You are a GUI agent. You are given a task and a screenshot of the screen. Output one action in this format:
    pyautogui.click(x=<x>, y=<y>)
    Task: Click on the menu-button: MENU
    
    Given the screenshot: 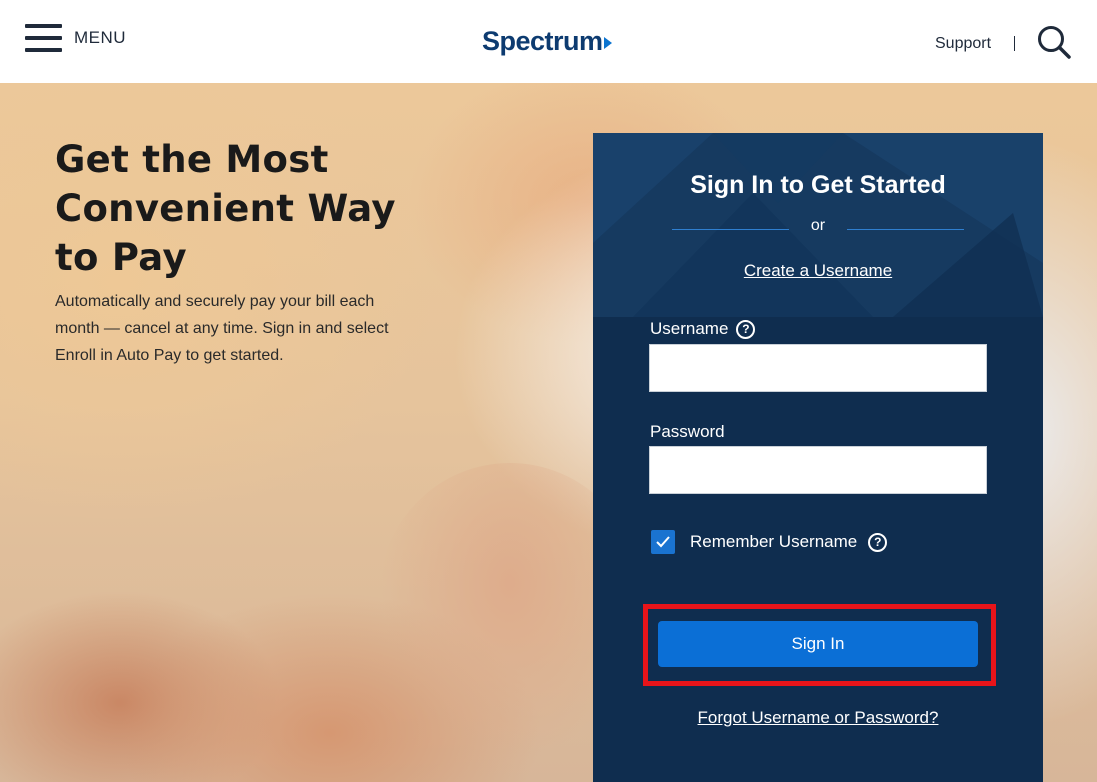 What is the action you would take?
    pyautogui.click(x=75, y=38)
    